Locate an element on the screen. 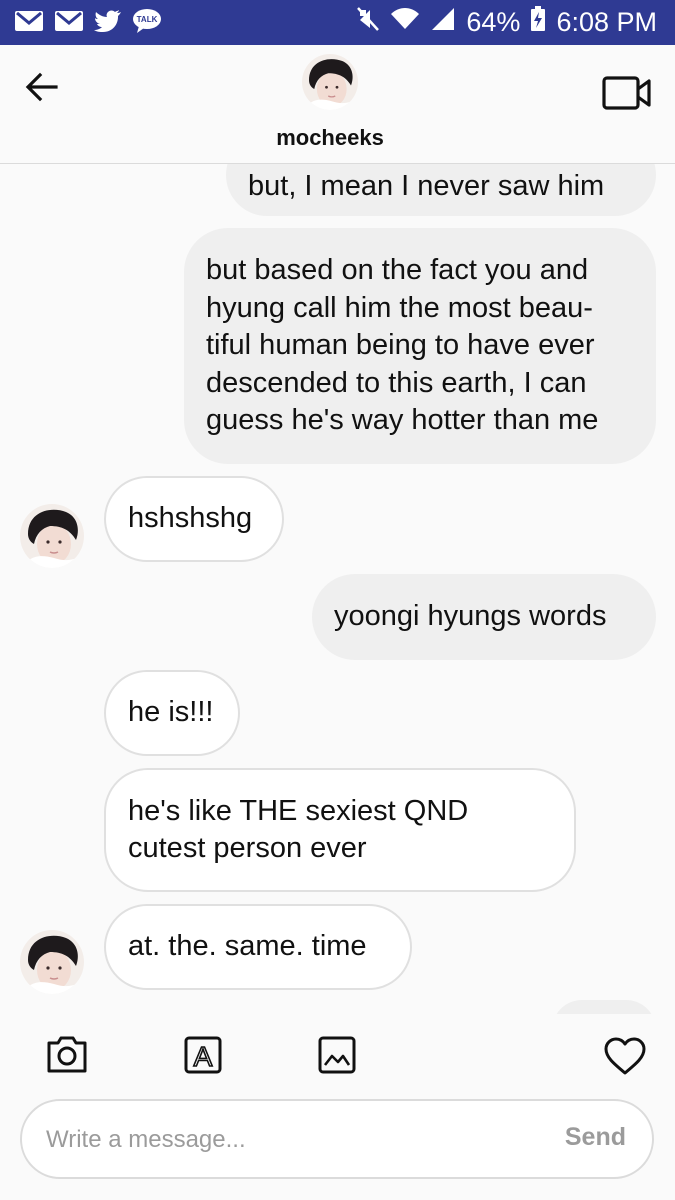  message-text: hshshshg is located at coordinates (190, 518).